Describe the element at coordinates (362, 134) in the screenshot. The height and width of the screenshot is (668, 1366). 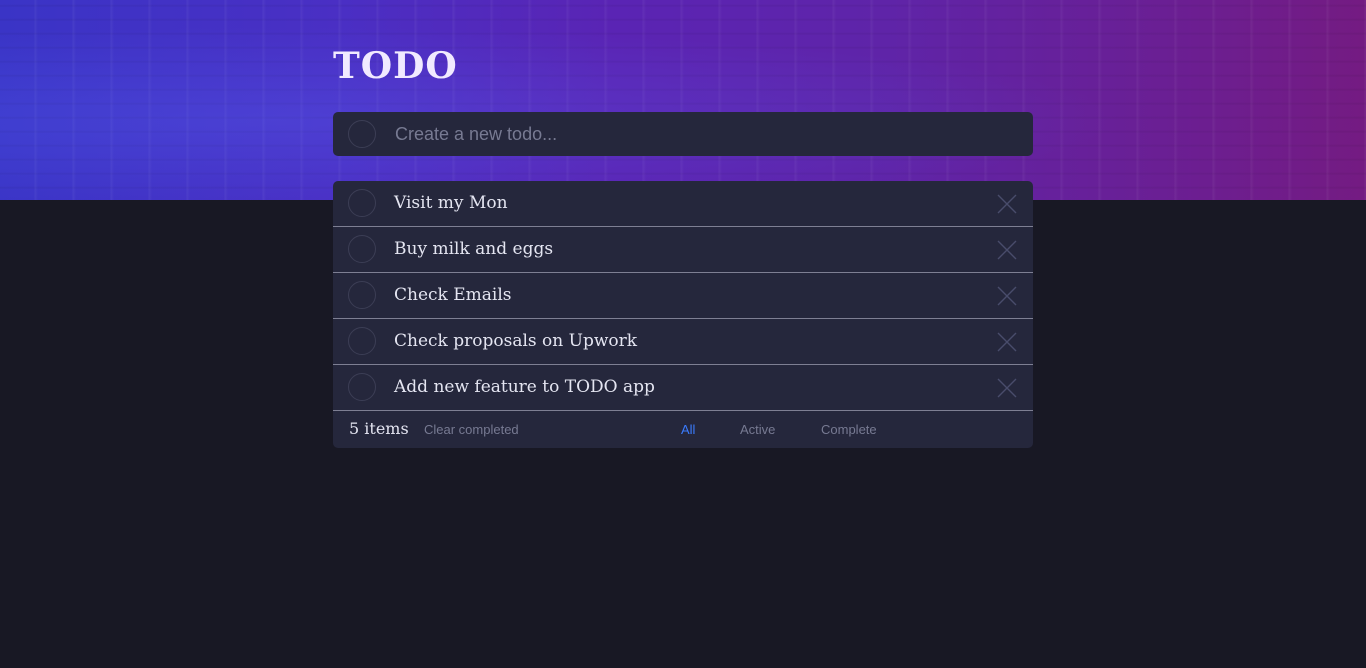
I see `new-todo-circle-icon` at that location.